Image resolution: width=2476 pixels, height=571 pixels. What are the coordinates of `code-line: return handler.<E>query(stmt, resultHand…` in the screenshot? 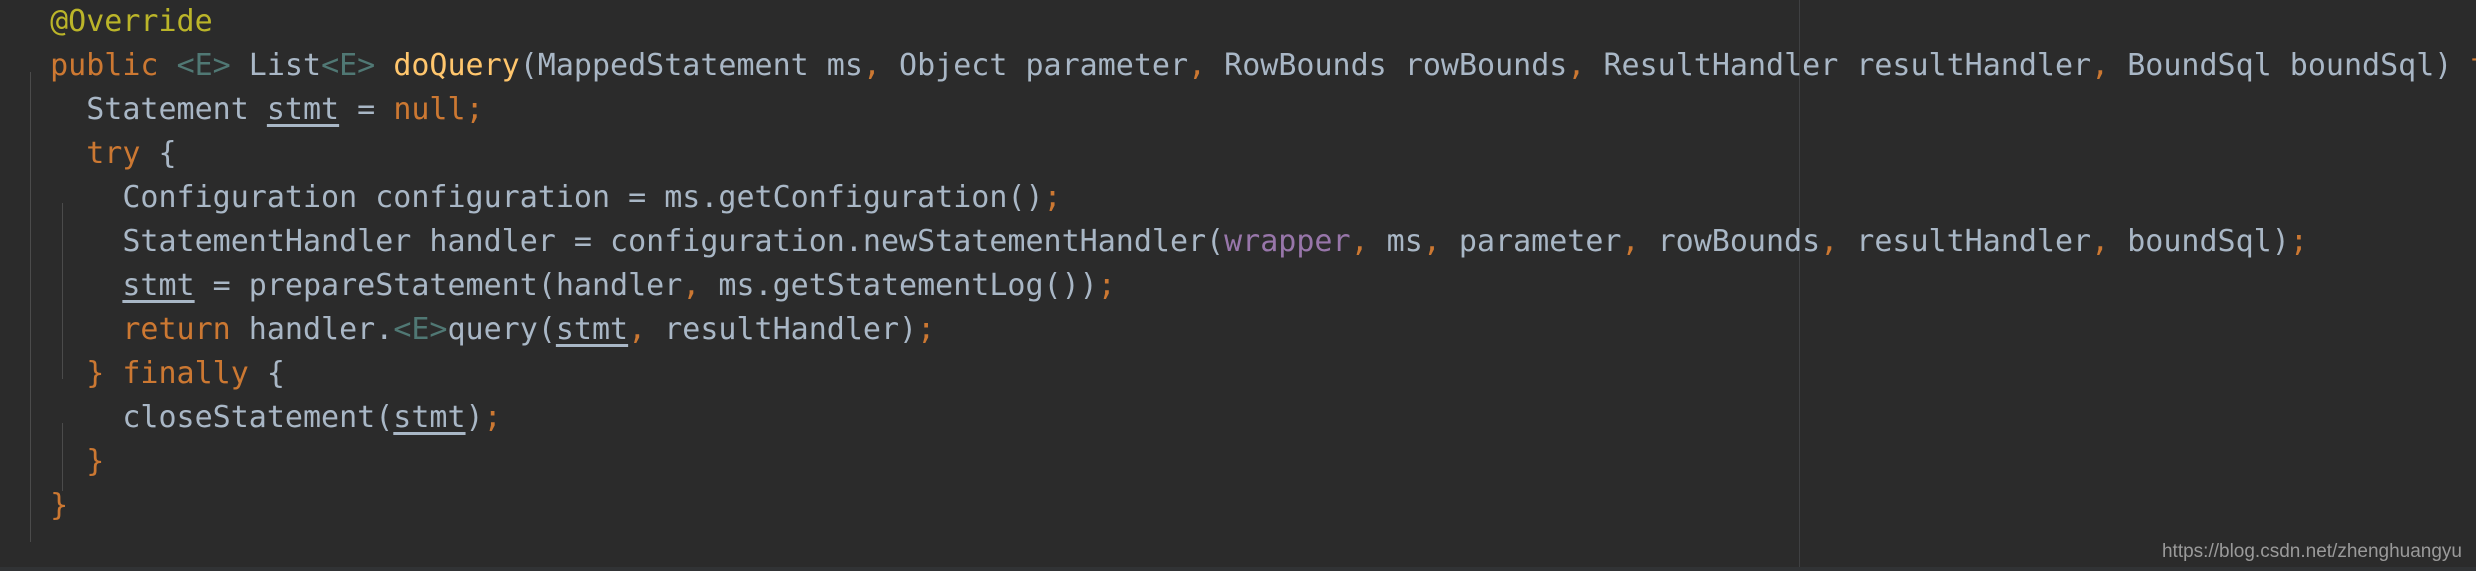 It's located at (1238, 330).